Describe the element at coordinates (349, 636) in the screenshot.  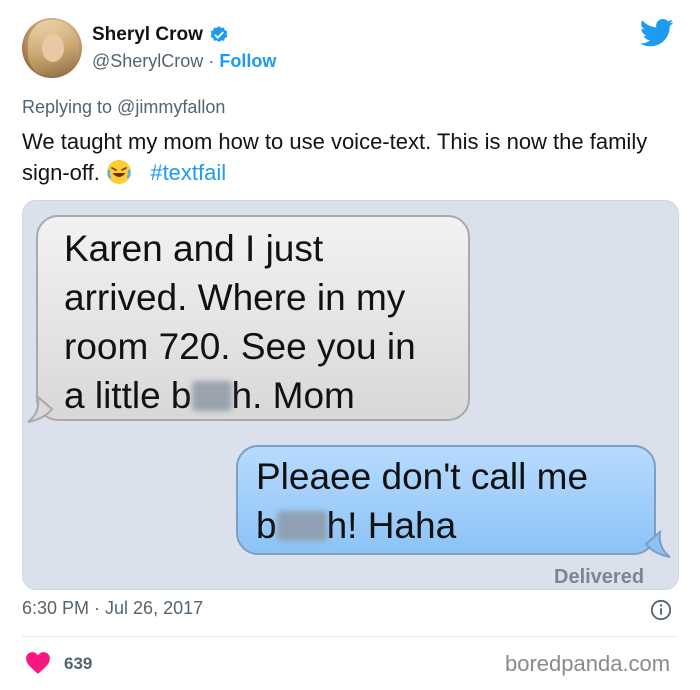
I see `footer-divider` at that location.